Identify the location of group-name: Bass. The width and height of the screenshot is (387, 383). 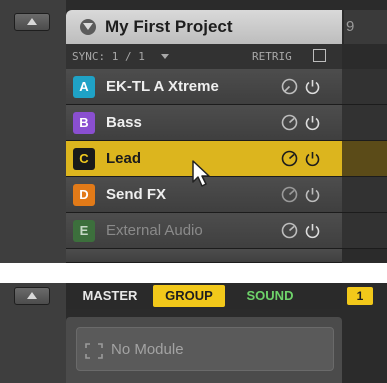
(124, 122).